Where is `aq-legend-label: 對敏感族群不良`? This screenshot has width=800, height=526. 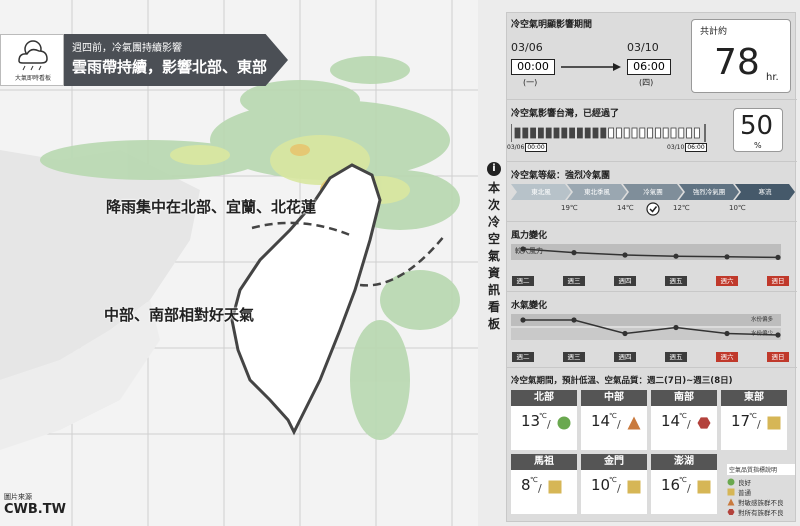 aq-legend-label: 對敏感族群不良 is located at coordinates (761, 503).